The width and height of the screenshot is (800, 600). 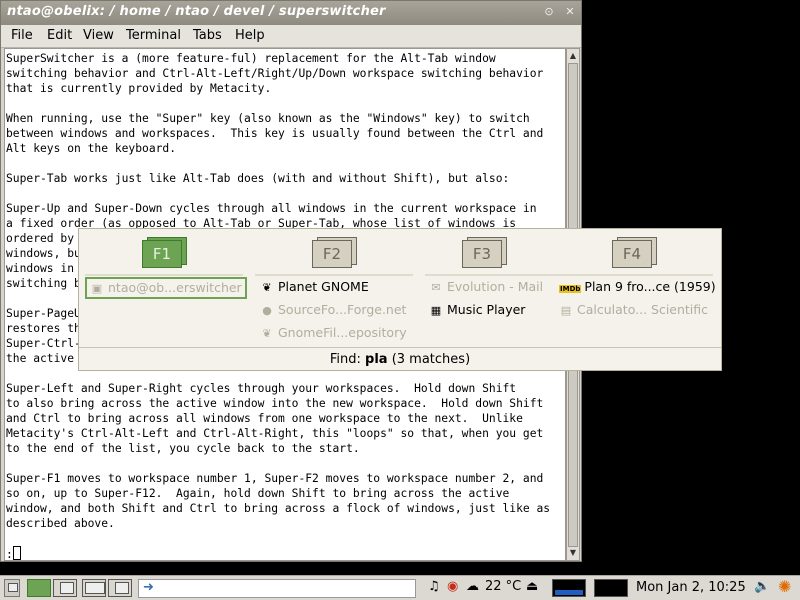 I want to click on calculator-icon: ▤, so click(x=566, y=310).